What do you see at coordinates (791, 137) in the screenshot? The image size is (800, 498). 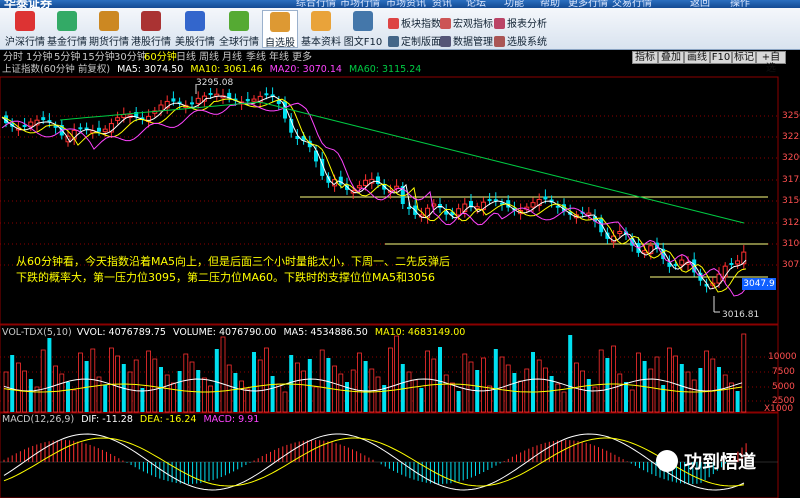 I see `price-axis-label-1: 3225` at bounding box center [791, 137].